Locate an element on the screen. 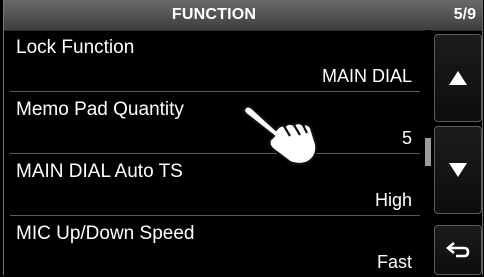 The image size is (484, 277). scroll-down-button is located at coordinates (458, 170).